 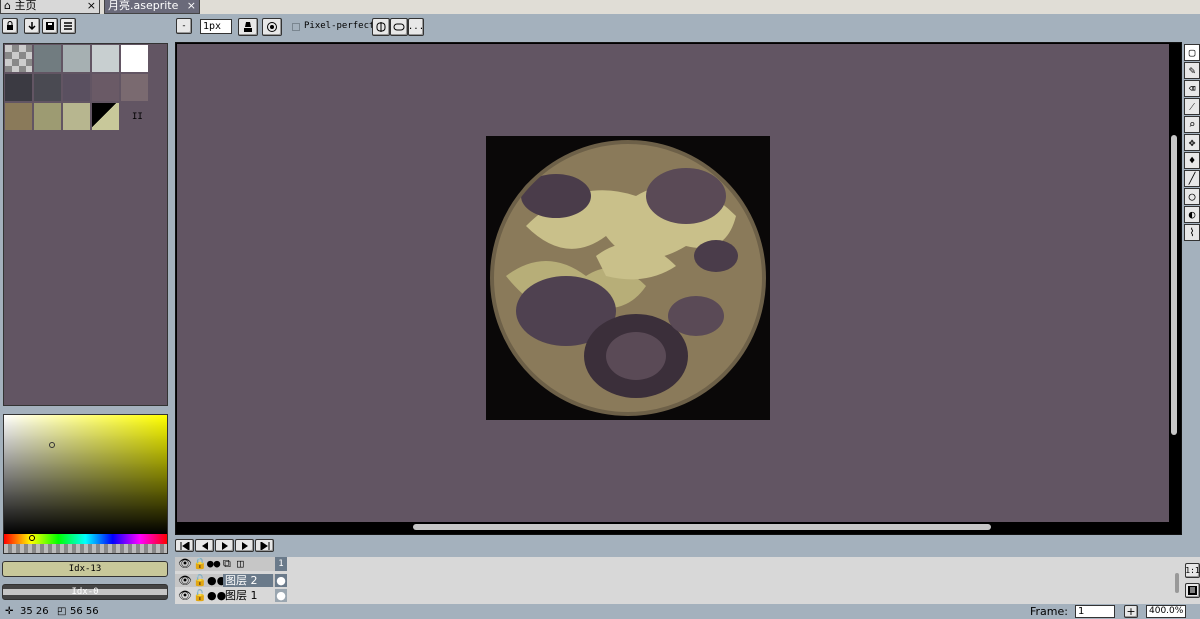 I want to click on timeline-config-icon, so click(x=1192, y=590).